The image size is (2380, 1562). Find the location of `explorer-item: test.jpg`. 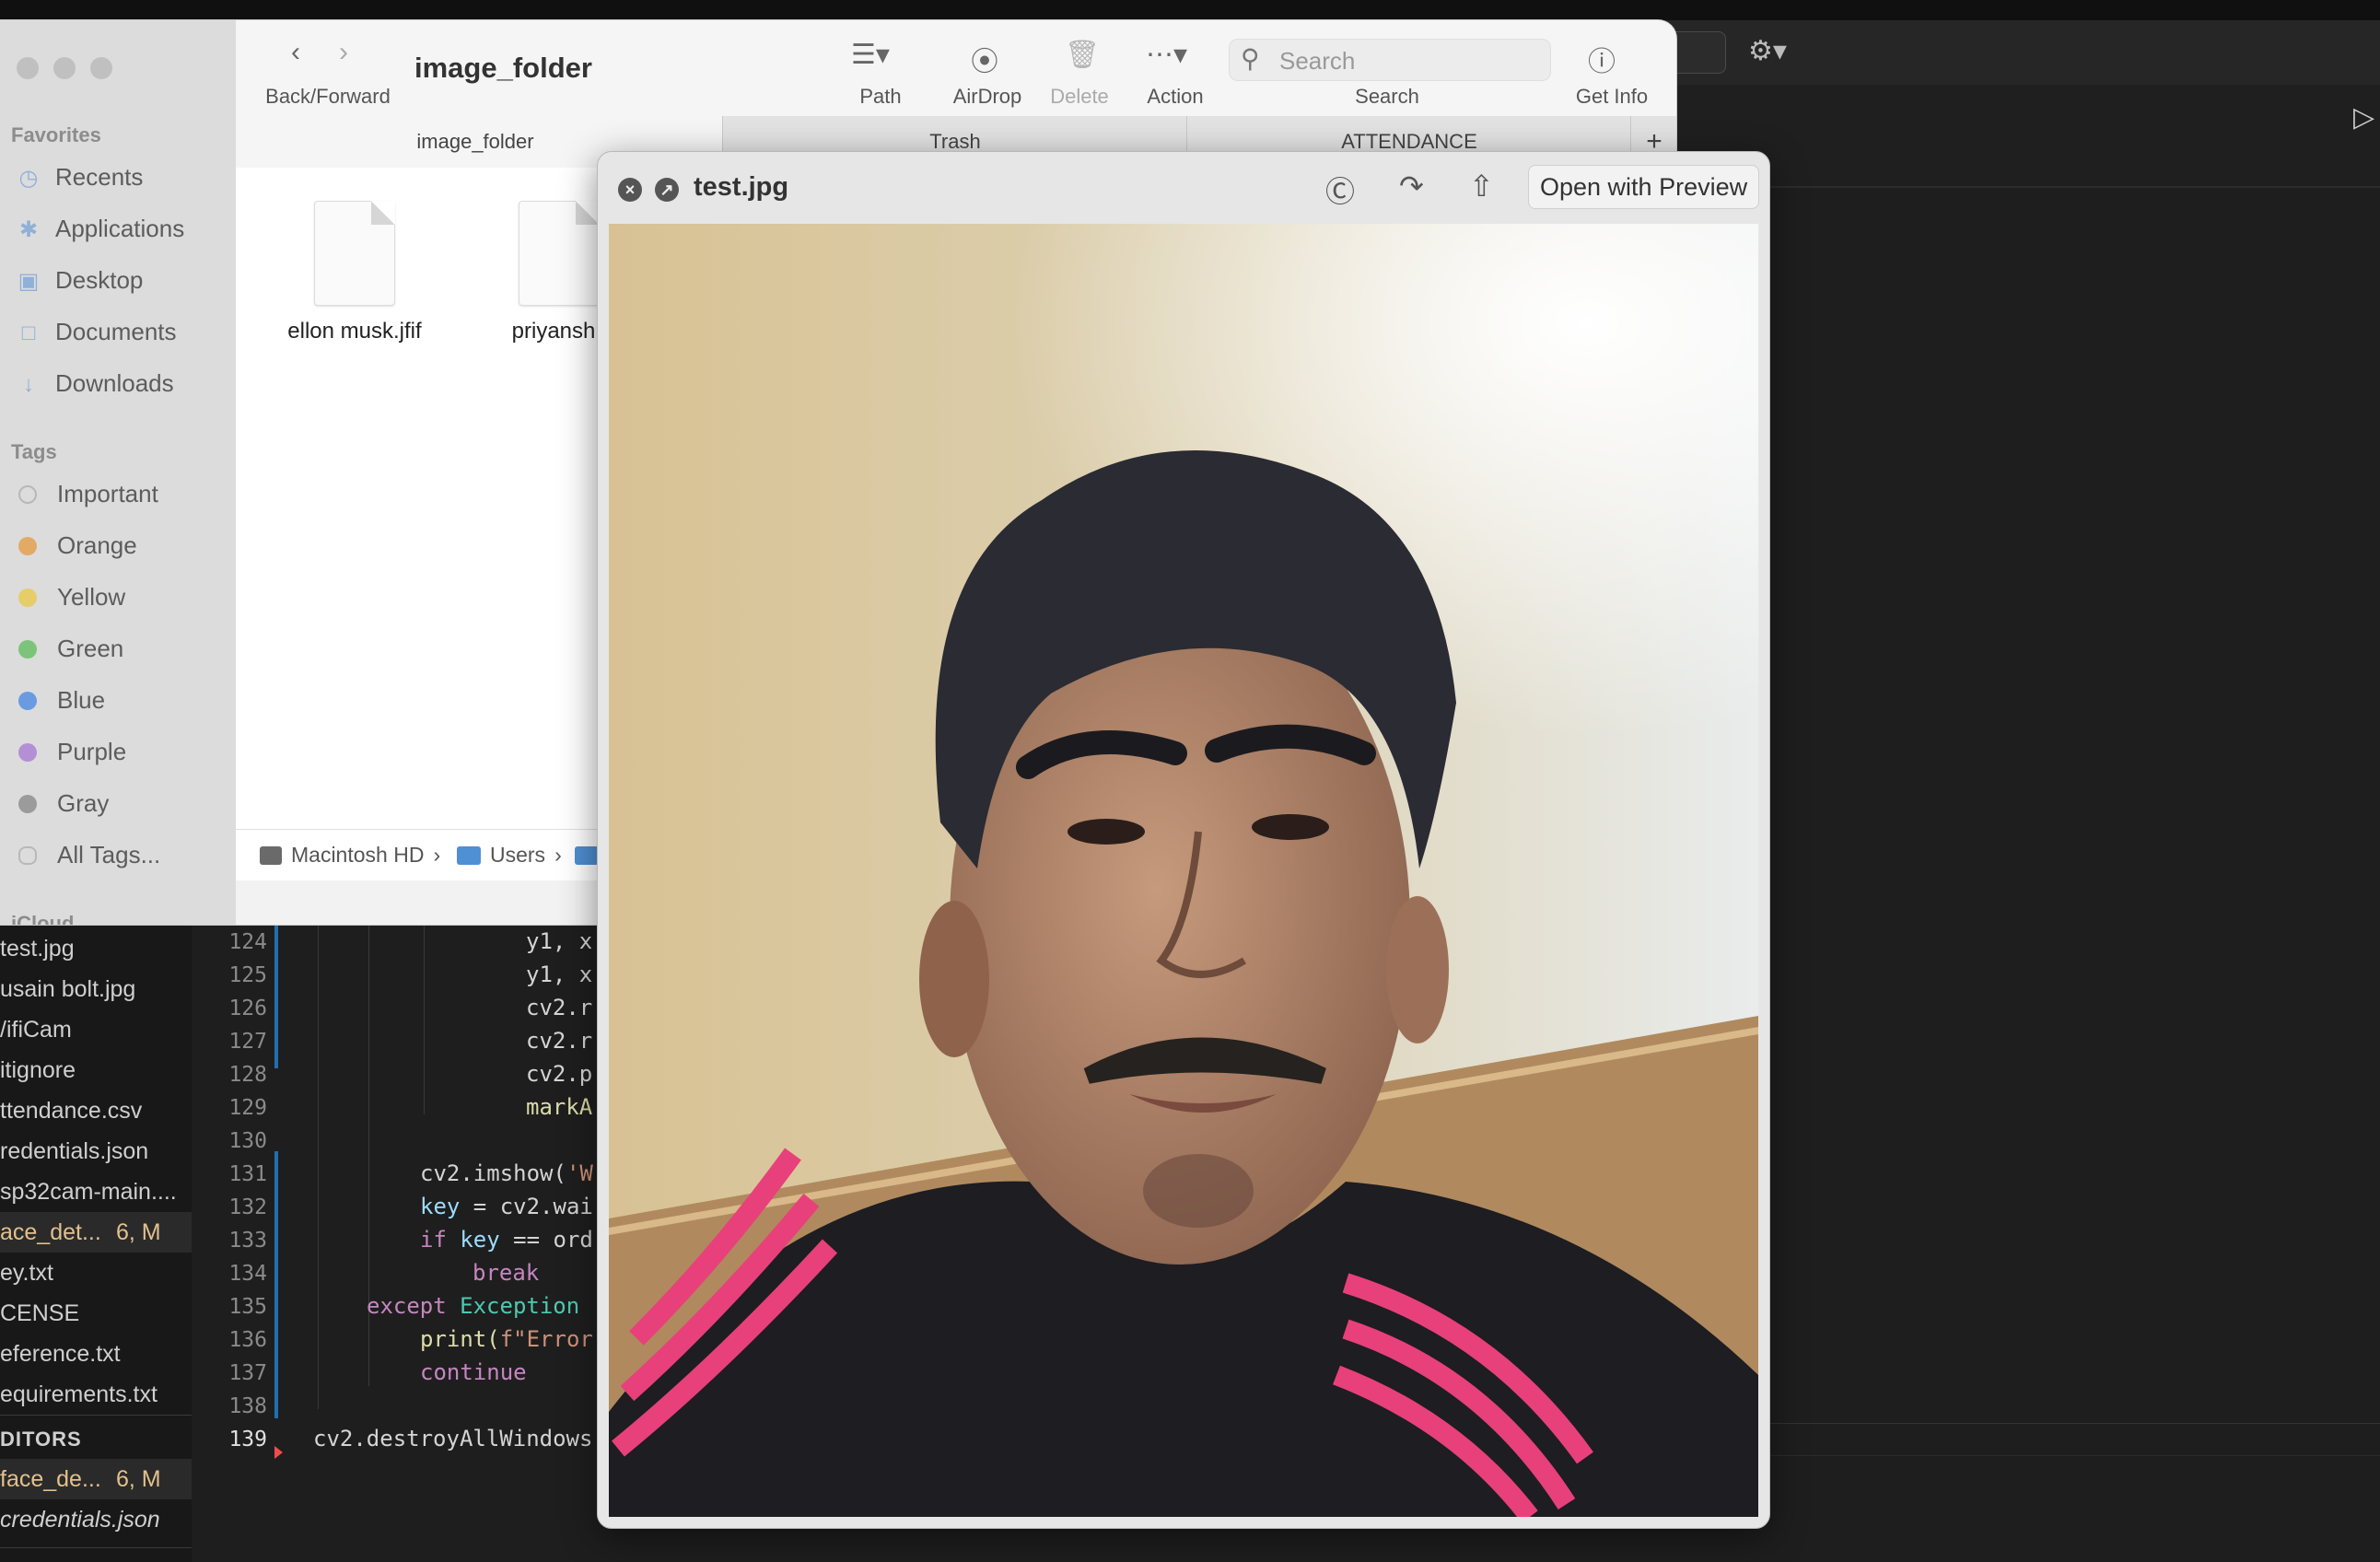

explorer-item: test.jpg is located at coordinates (96, 949).